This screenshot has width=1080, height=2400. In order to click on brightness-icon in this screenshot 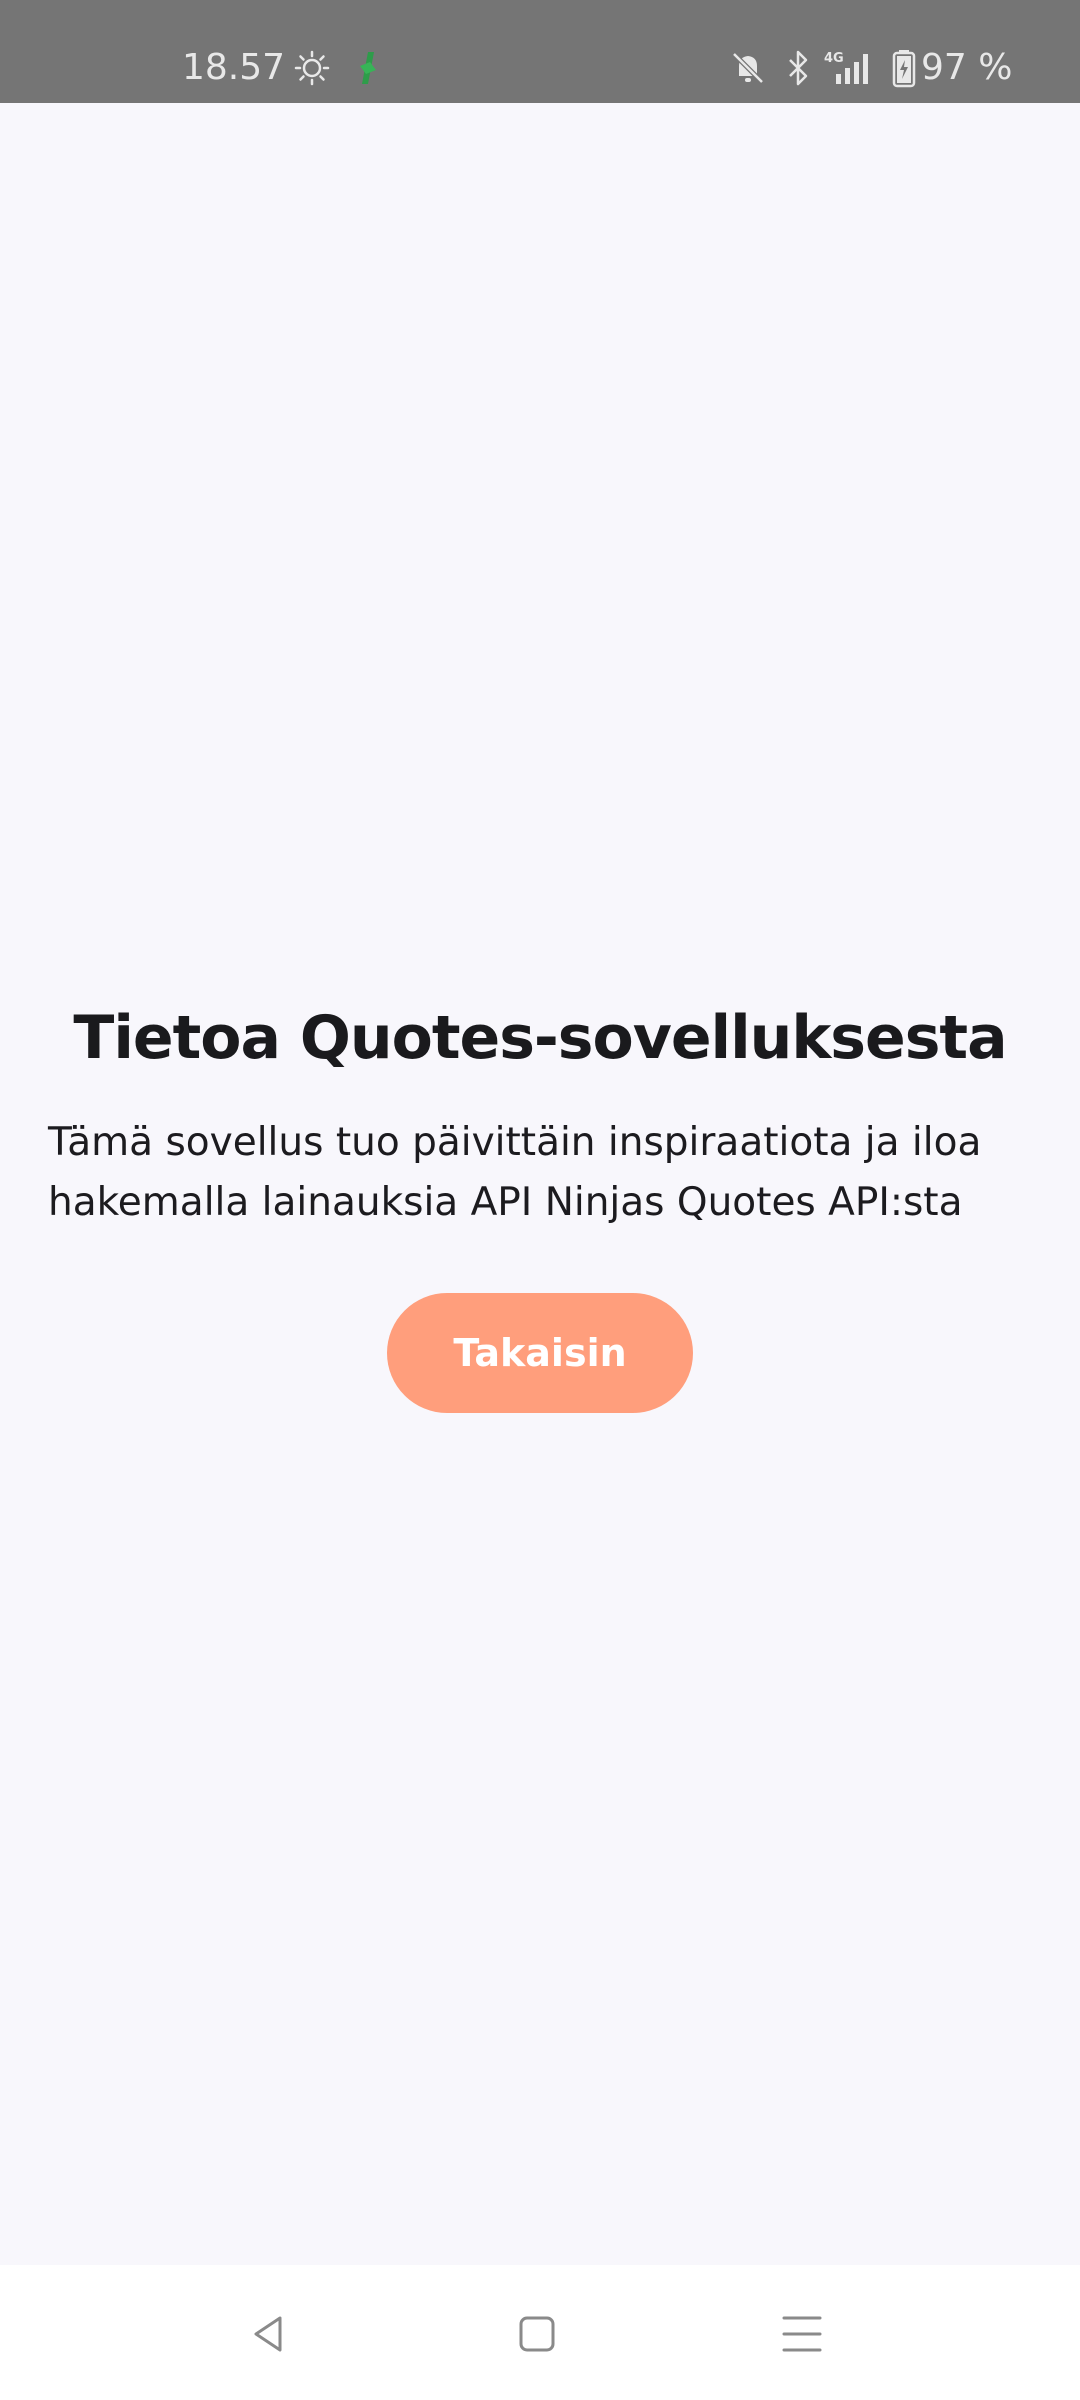, I will do `click(312, 68)`.